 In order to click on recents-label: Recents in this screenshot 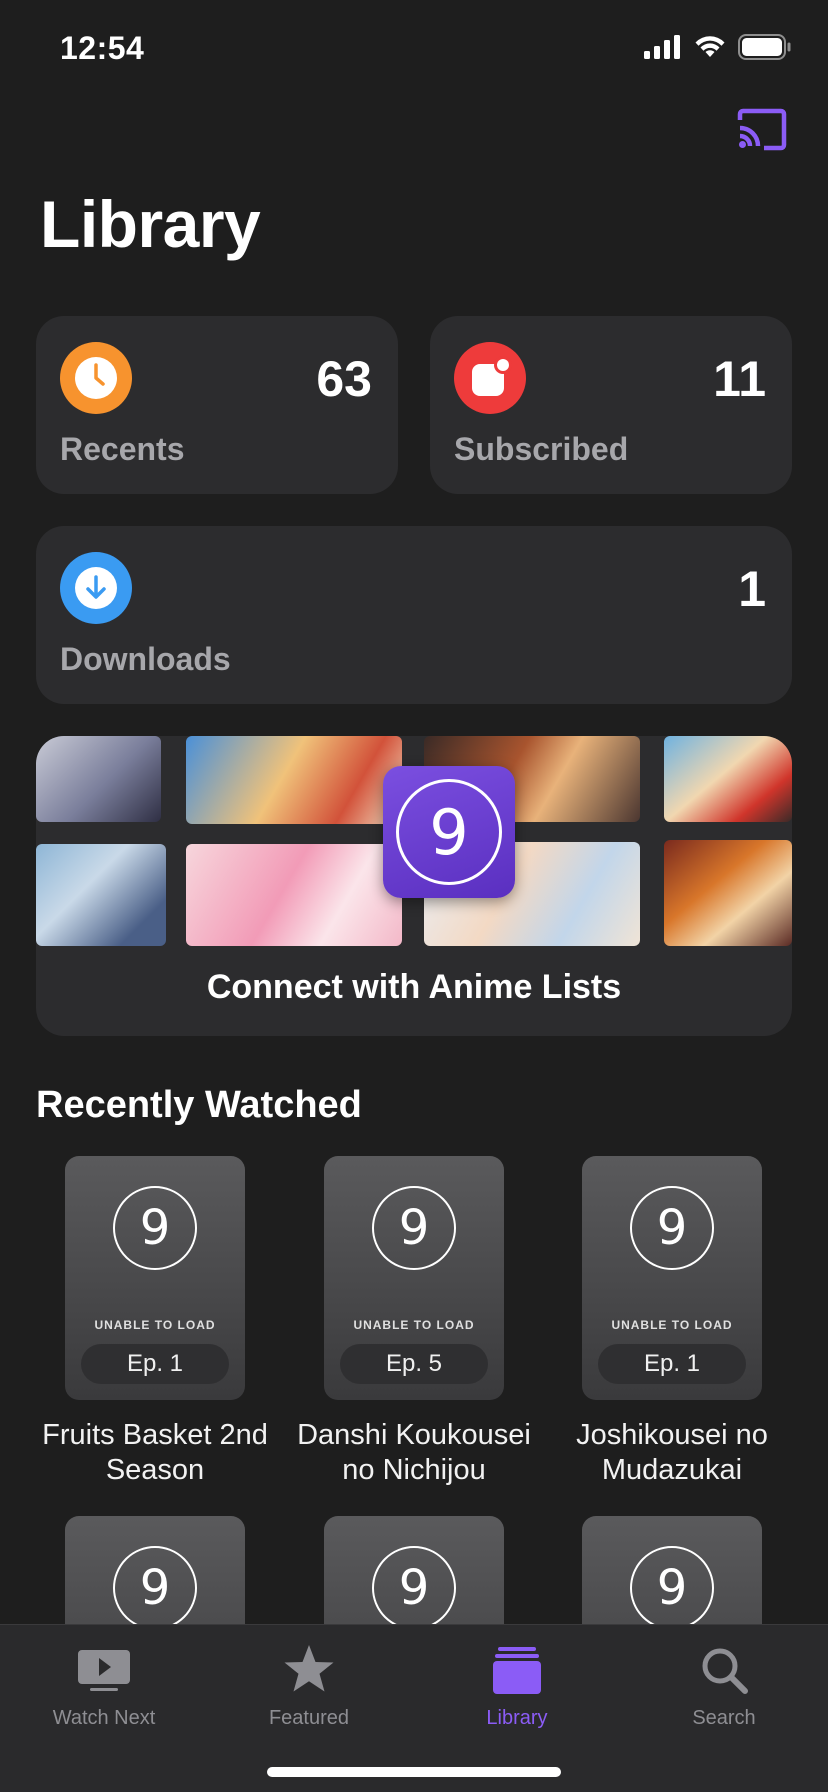, I will do `click(122, 449)`.